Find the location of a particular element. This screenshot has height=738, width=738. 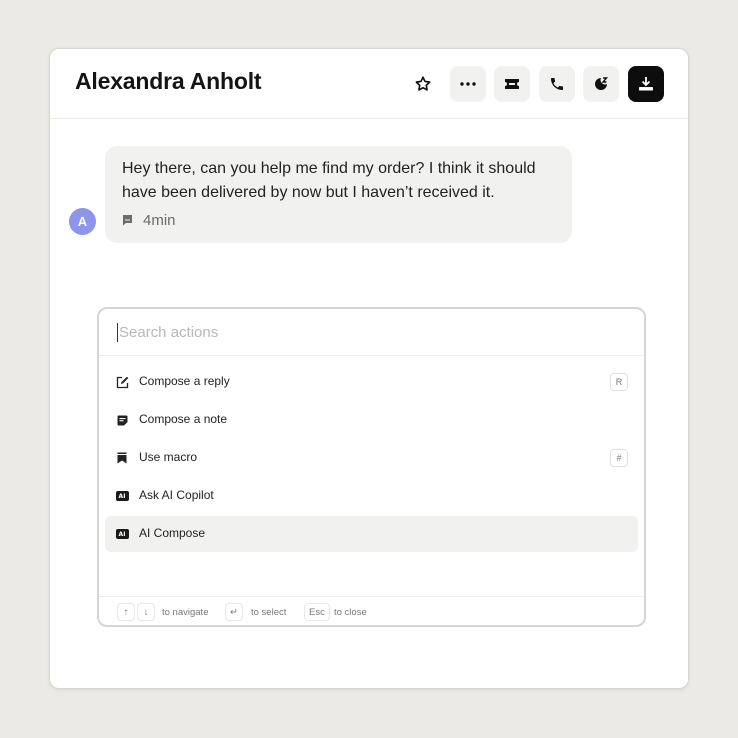

shortcut-key: R is located at coordinates (619, 382).